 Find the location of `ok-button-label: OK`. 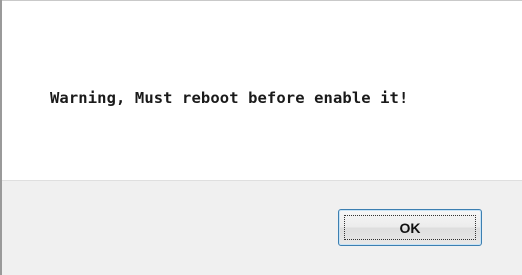

ok-button-label: OK is located at coordinates (410, 227).